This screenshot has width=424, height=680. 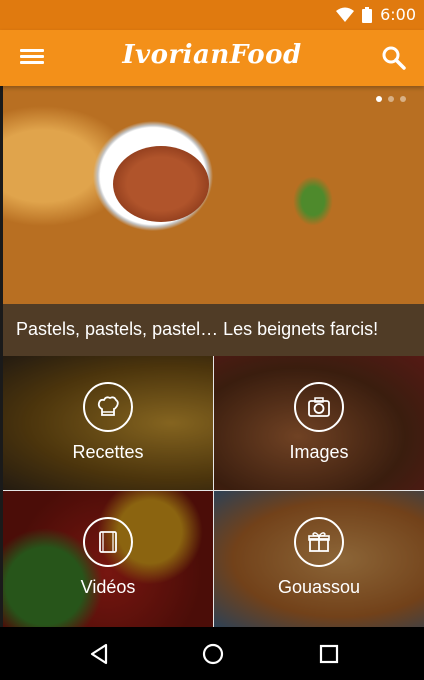 What do you see at coordinates (313, 201) in the screenshot?
I see `herb-garnish-image` at bounding box center [313, 201].